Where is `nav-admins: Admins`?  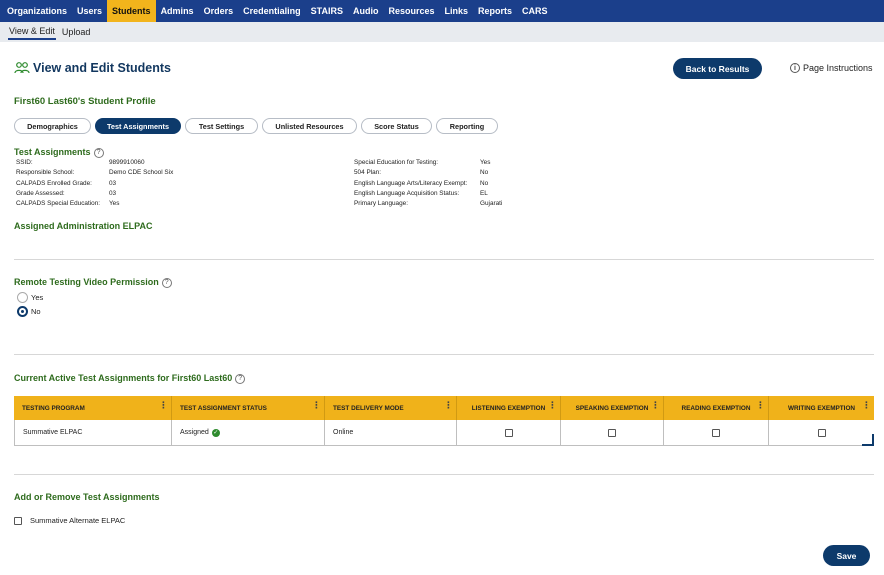
nav-admins: Admins is located at coordinates (177, 11).